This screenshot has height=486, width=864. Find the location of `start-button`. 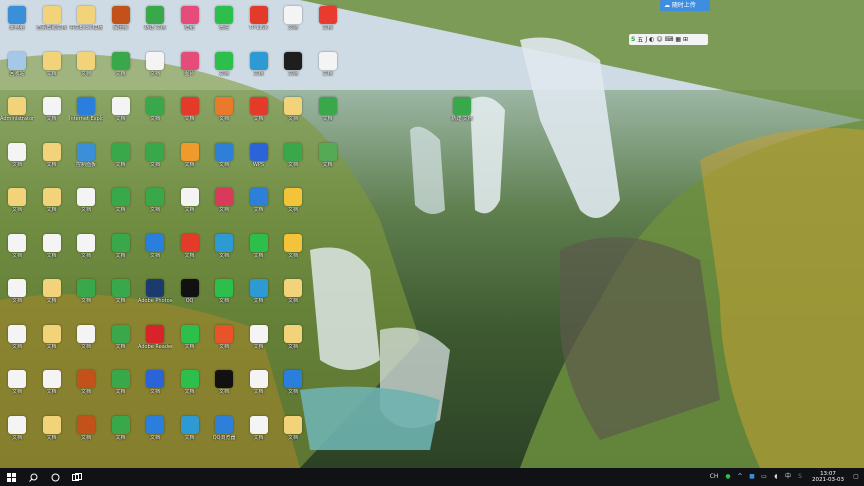

start-button is located at coordinates (11, 477).